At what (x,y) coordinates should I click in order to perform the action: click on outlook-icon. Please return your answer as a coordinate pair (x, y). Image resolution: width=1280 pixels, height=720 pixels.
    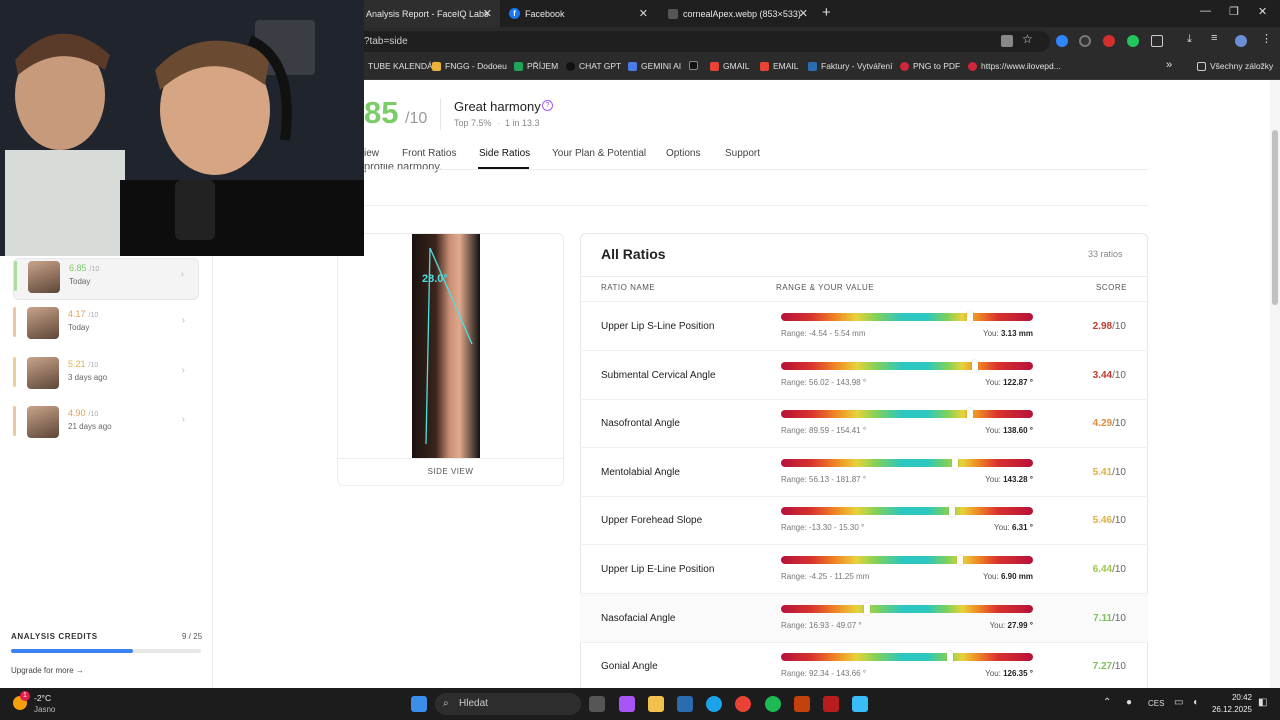
    Looking at the image, I should click on (685, 704).